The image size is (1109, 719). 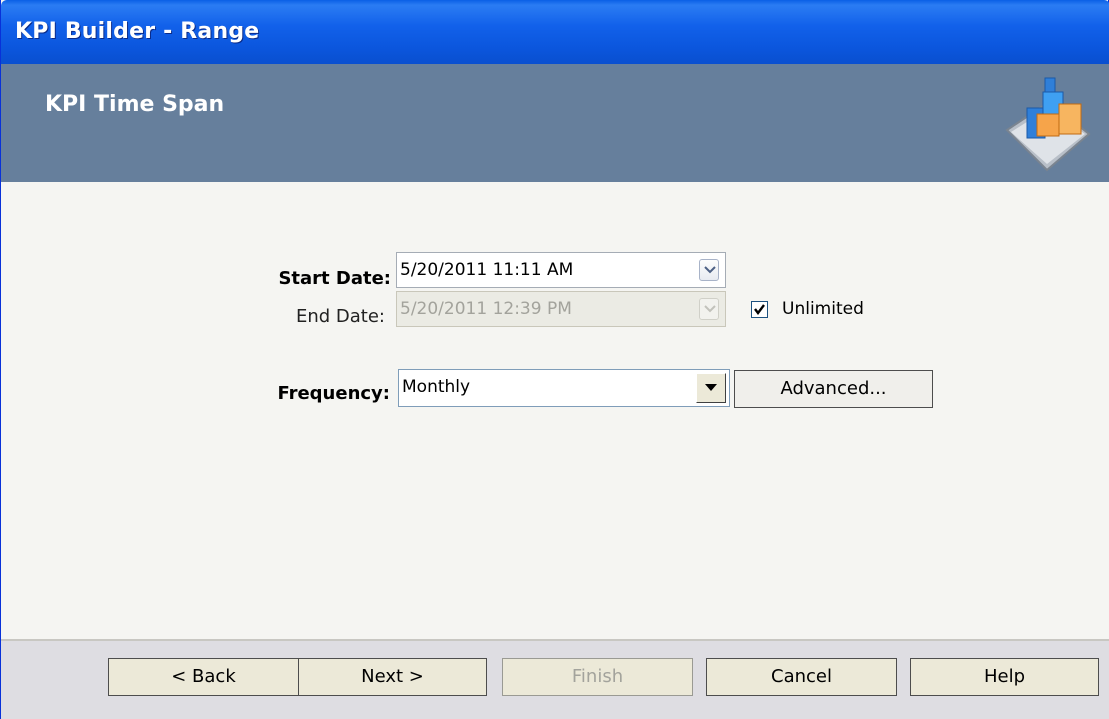 I want to click on help-button: Help, so click(x=1004, y=677).